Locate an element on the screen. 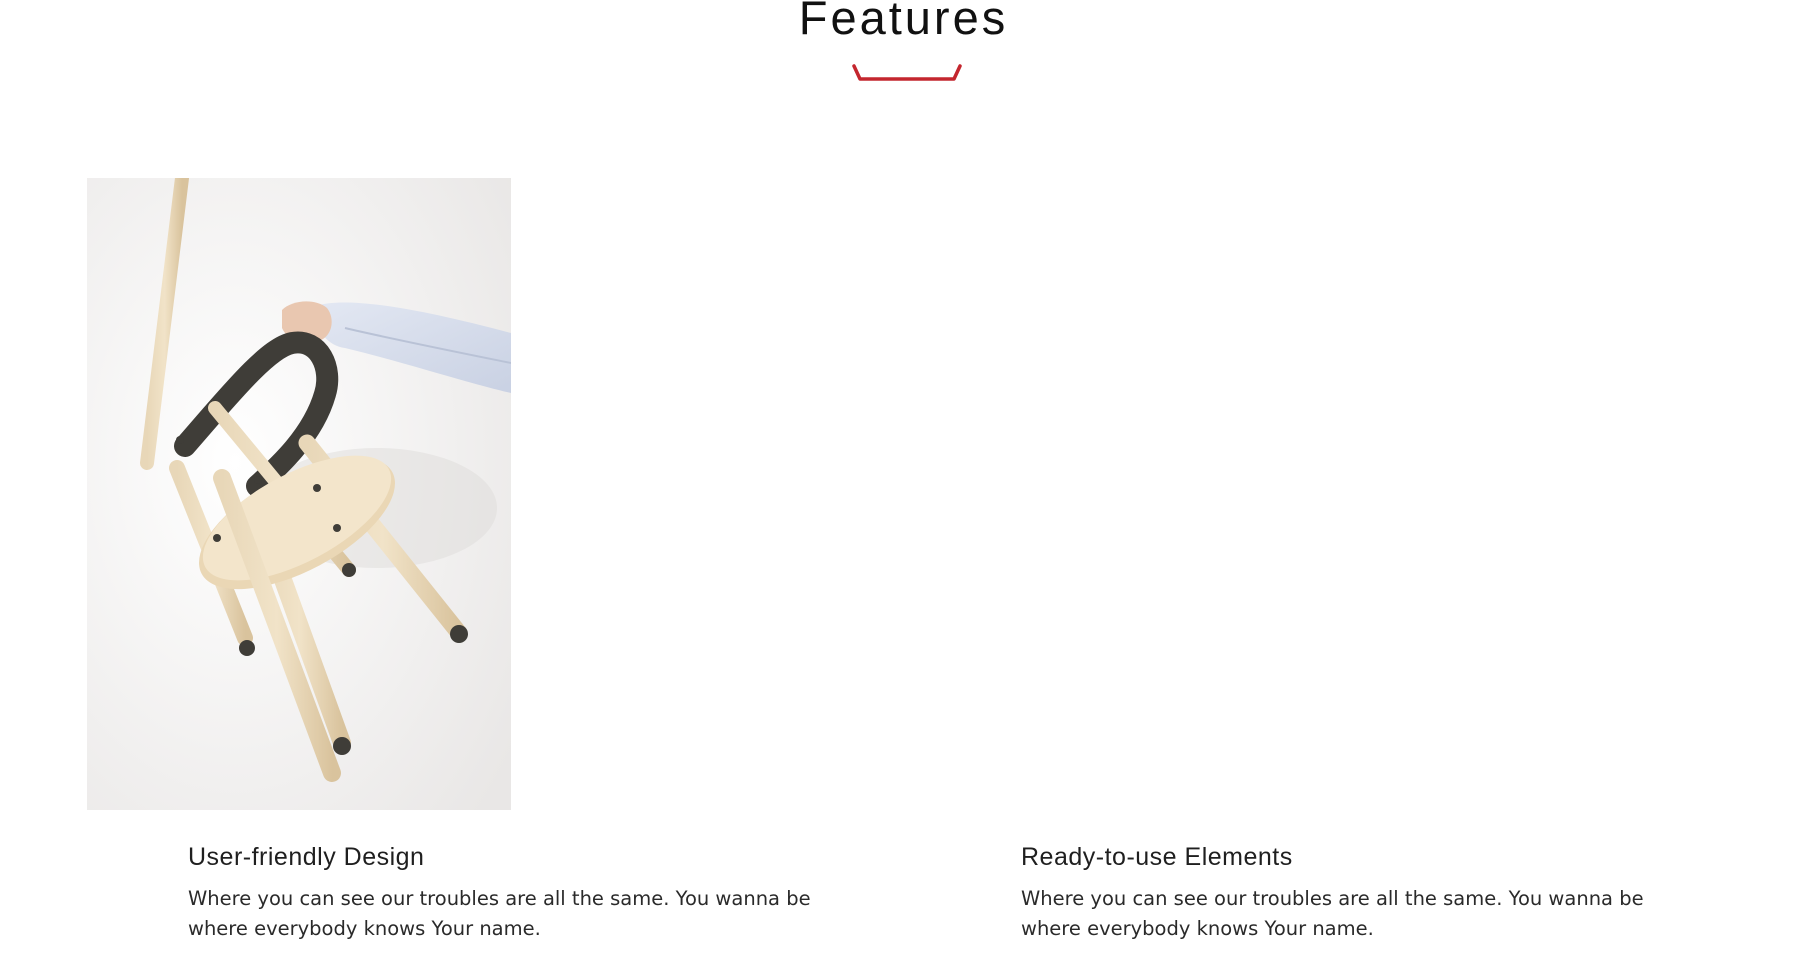 The width and height of the screenshot is (1807, 962). feature-title: User-friendly Design is located at coordinates (306, 857).